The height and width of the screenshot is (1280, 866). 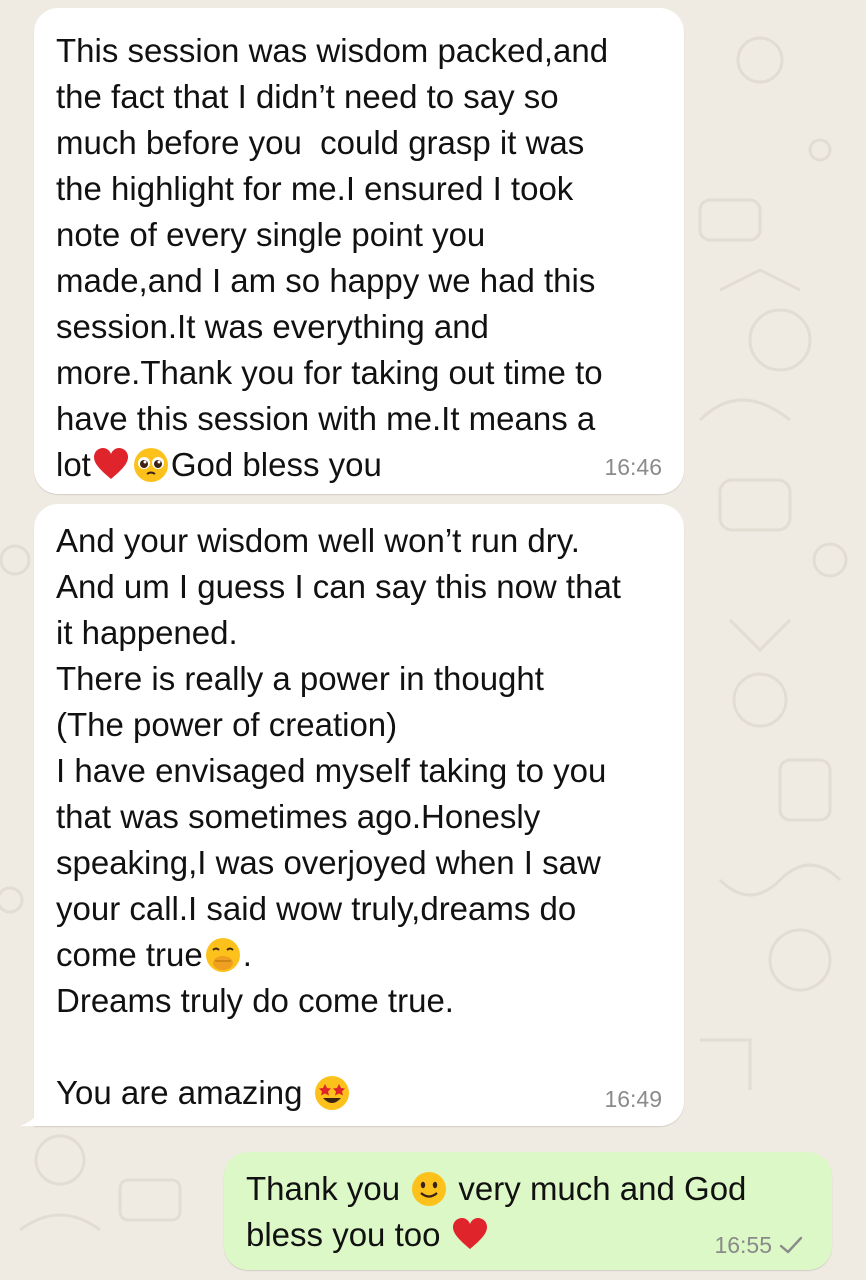 What do you see at coordinates (331, 1093) in the screenshot?
I see `star-struck-emoji-icon` at bounding box center [331, 1093].